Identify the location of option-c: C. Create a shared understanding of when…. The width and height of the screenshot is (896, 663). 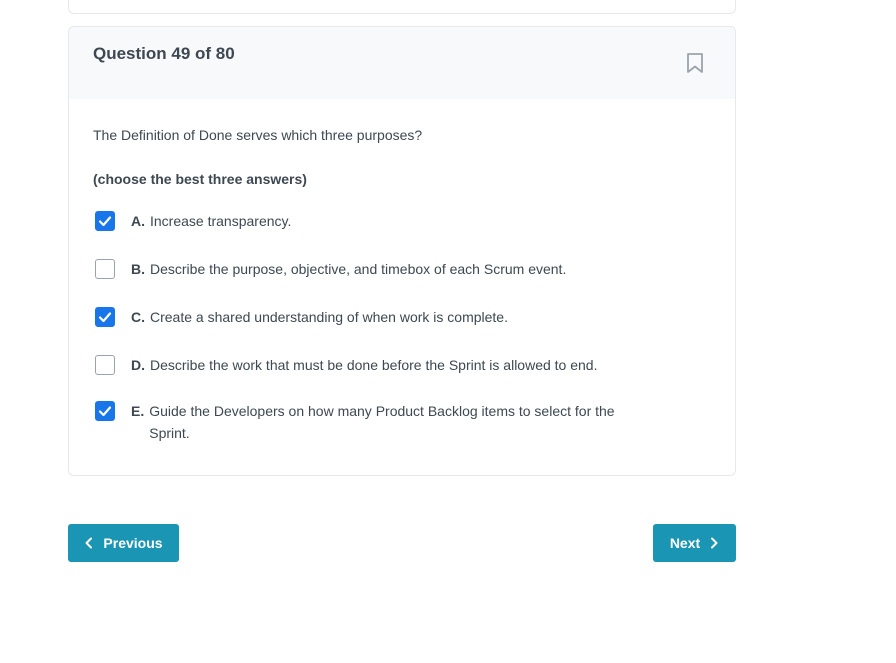
(375, 317).